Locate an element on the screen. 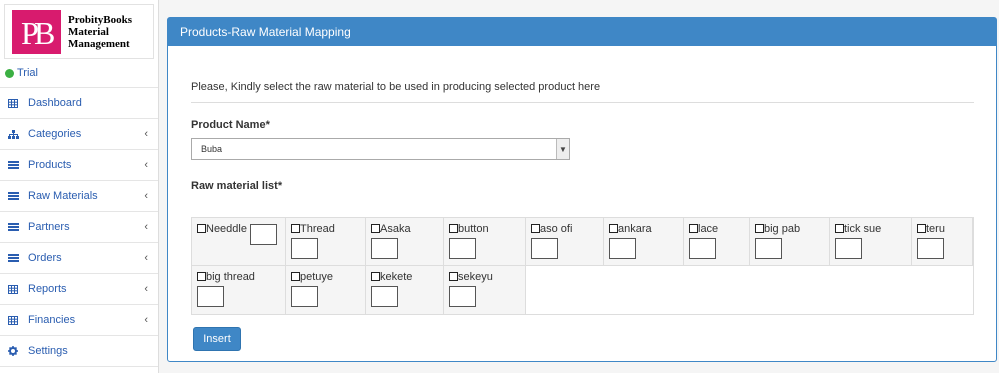  sidebar-item-label: Dashboard is located at coordinates (55, 103).